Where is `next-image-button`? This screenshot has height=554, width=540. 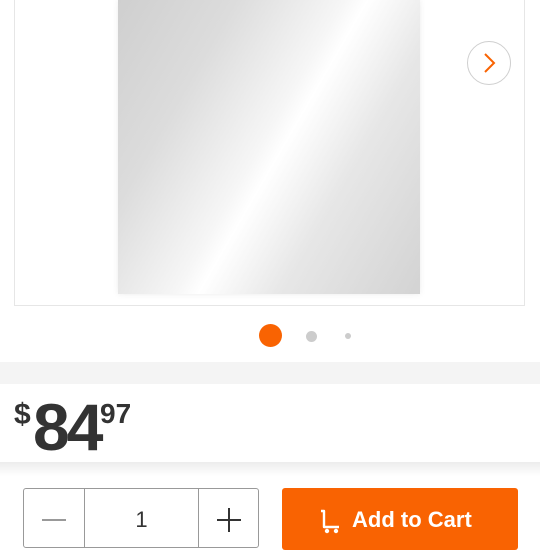 next-image-button is located at coordinates (489, 63).